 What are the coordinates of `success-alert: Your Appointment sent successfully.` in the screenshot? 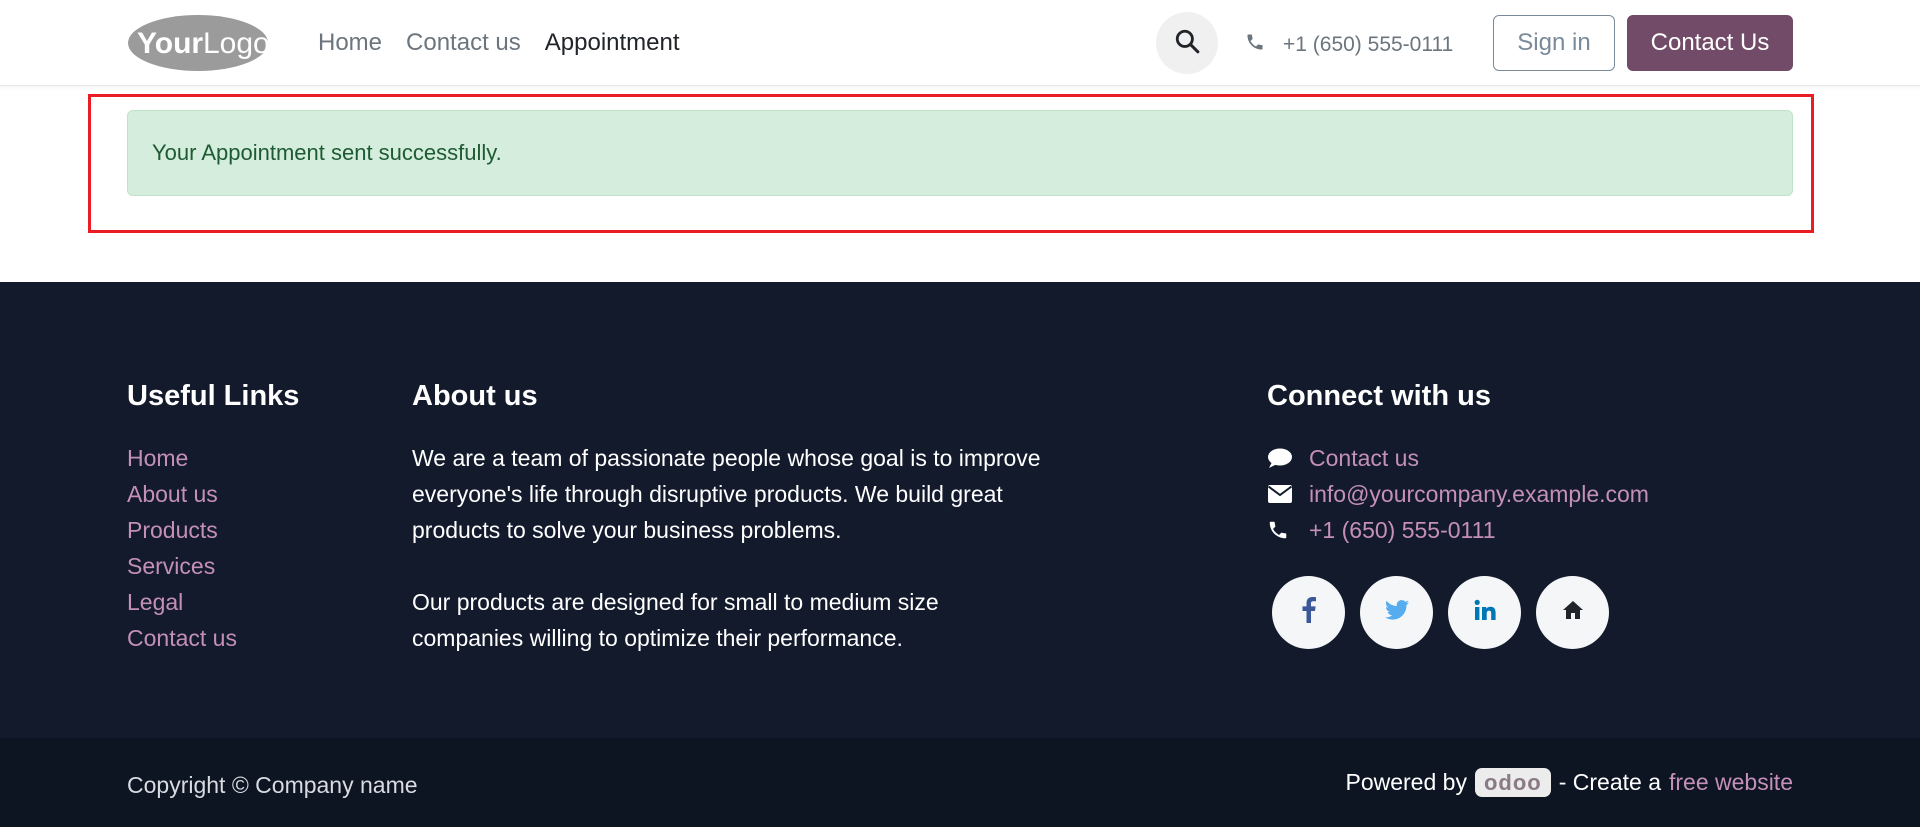 It's located at (960, 153).